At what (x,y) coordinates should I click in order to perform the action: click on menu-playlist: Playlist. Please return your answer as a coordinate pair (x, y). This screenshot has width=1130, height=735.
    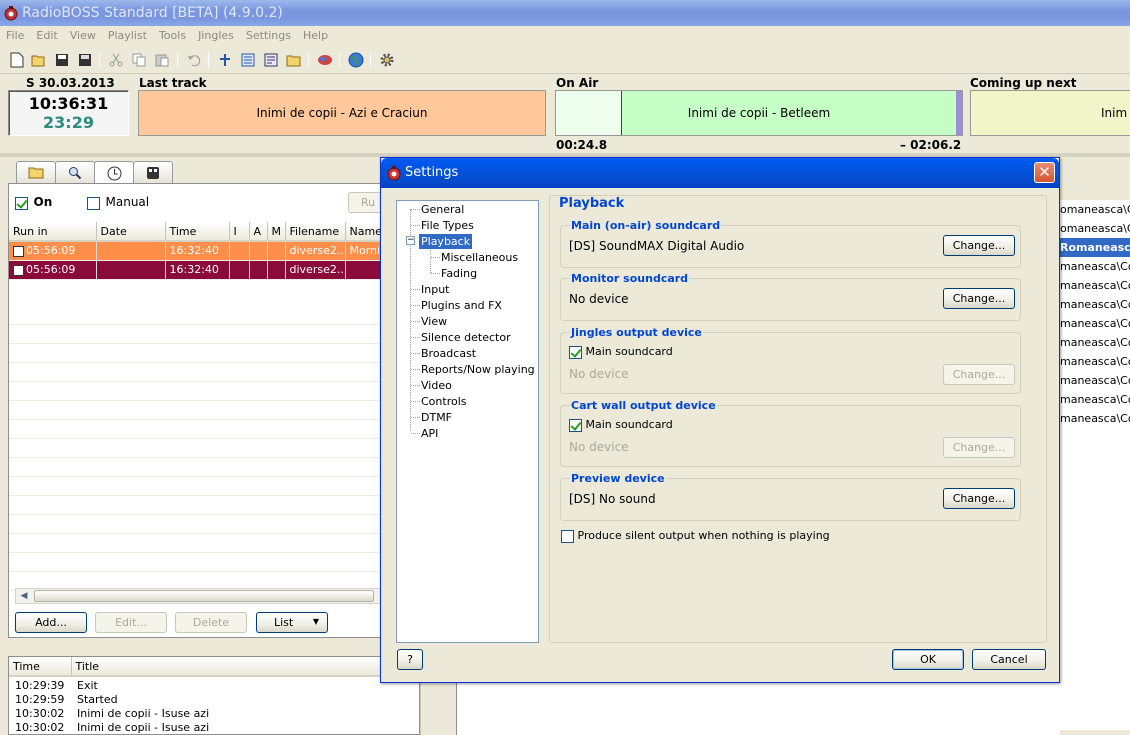
    Looking at the image, I should click on (127, 34).